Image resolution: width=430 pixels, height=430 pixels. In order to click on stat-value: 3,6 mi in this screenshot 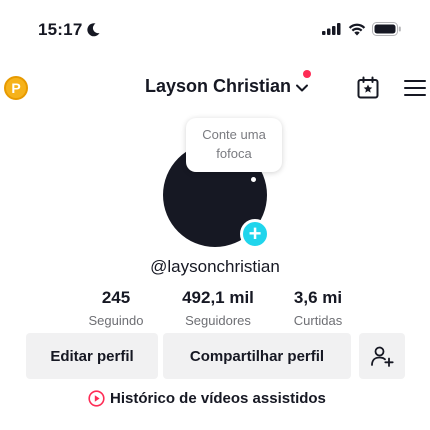, I will do `click(318, 297)`.